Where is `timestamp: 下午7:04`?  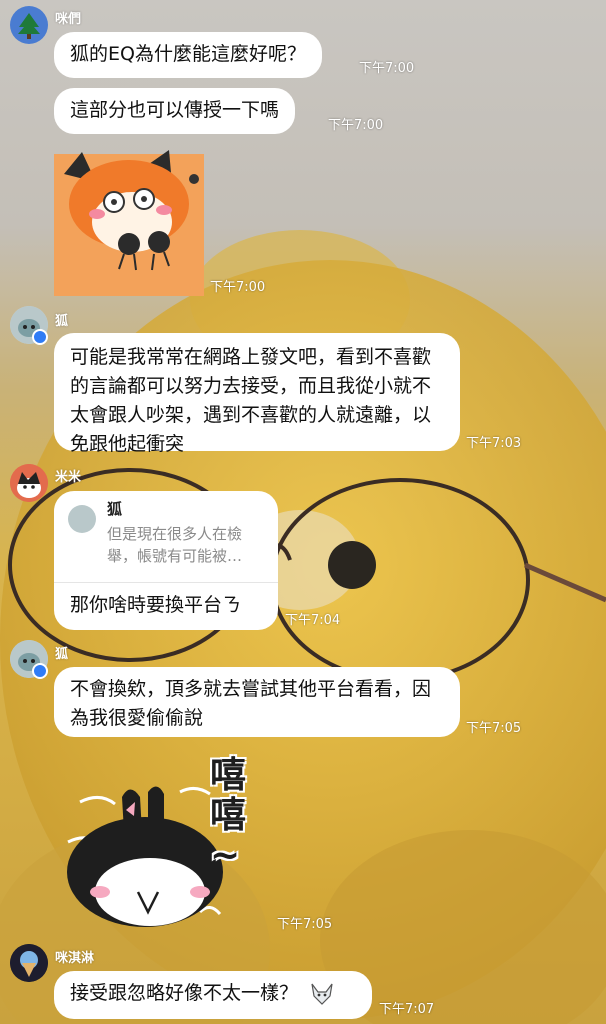 timestamp: 下午7:04 is located at coordinates (313, 620).